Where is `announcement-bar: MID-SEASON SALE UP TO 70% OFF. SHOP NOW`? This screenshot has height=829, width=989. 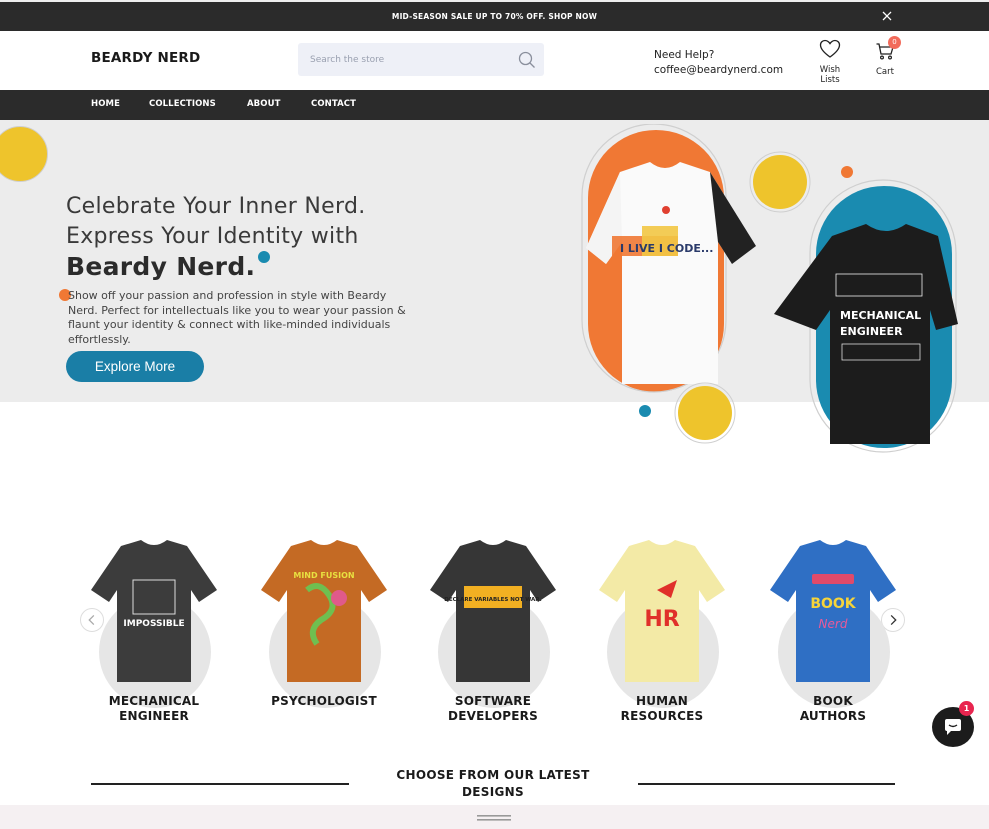 announcement-bar: MID-SEASON SALE UP TO 70% OFF. SHOP NOW is located at coordinates (494, 15).